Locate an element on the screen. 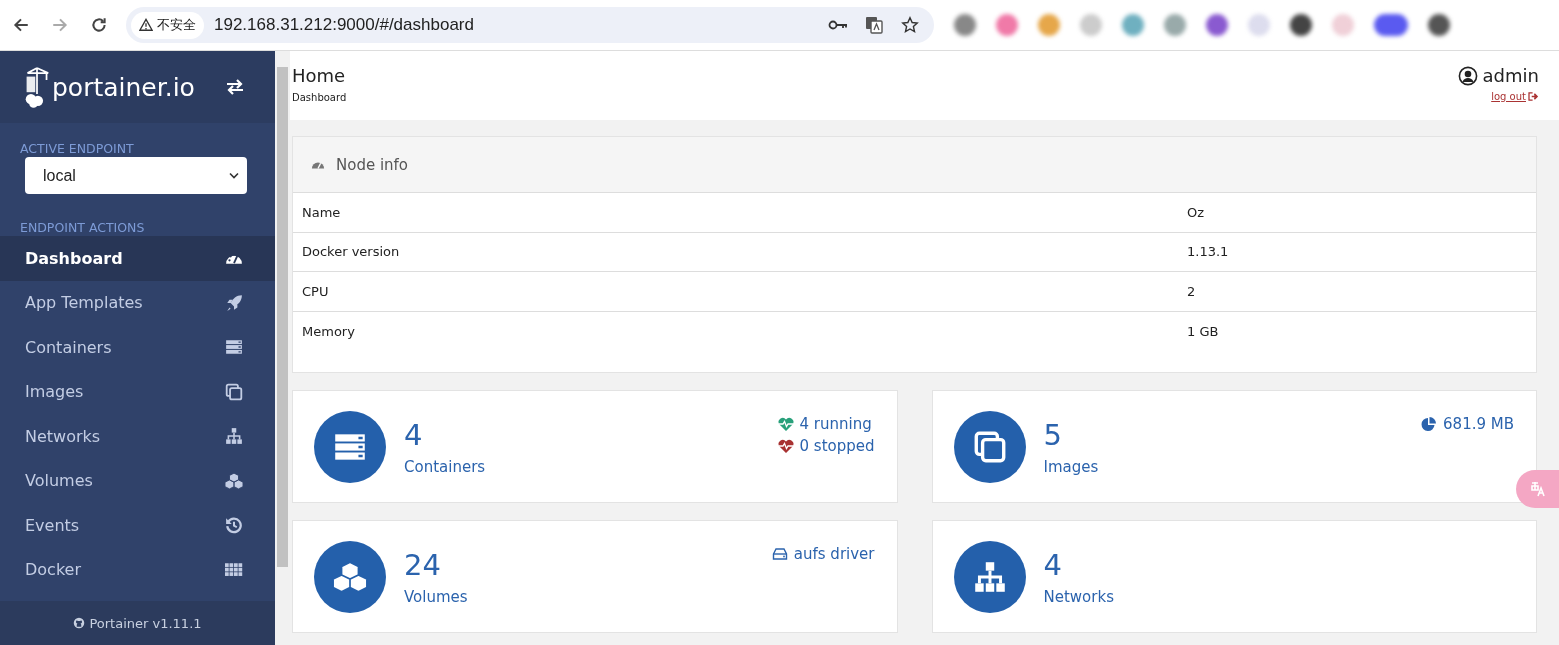 This screenshot has width=1559, height=645. crane-logo-icon is located at coordinates (37, 87).